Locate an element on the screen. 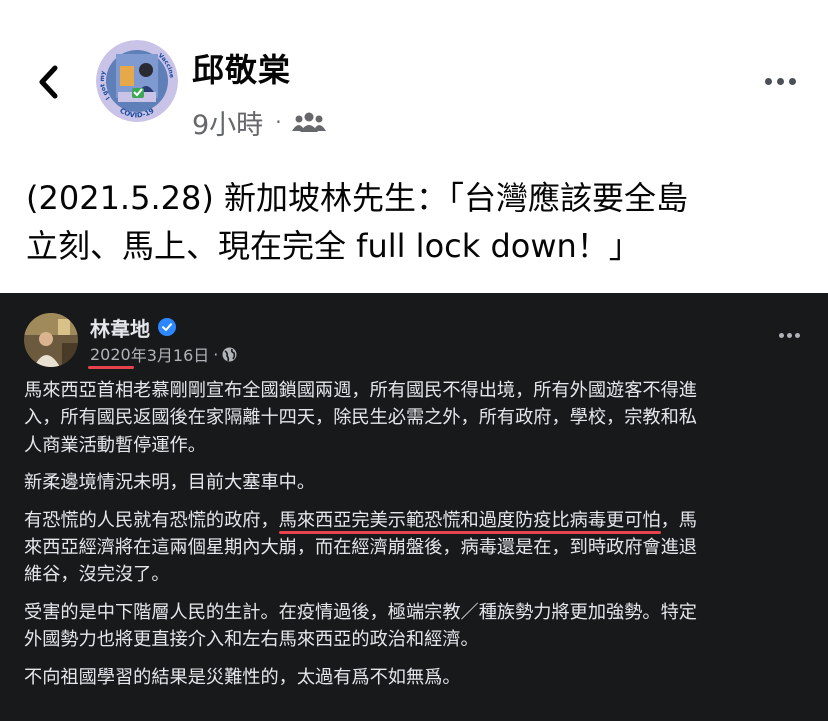  embedded-author-name: 林韋地 is located at coordinates (120, 328).